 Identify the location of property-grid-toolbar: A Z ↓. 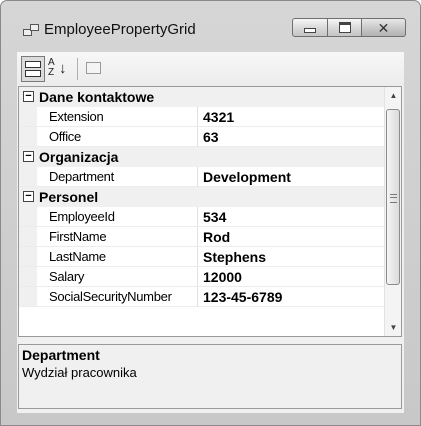
(210, 69).